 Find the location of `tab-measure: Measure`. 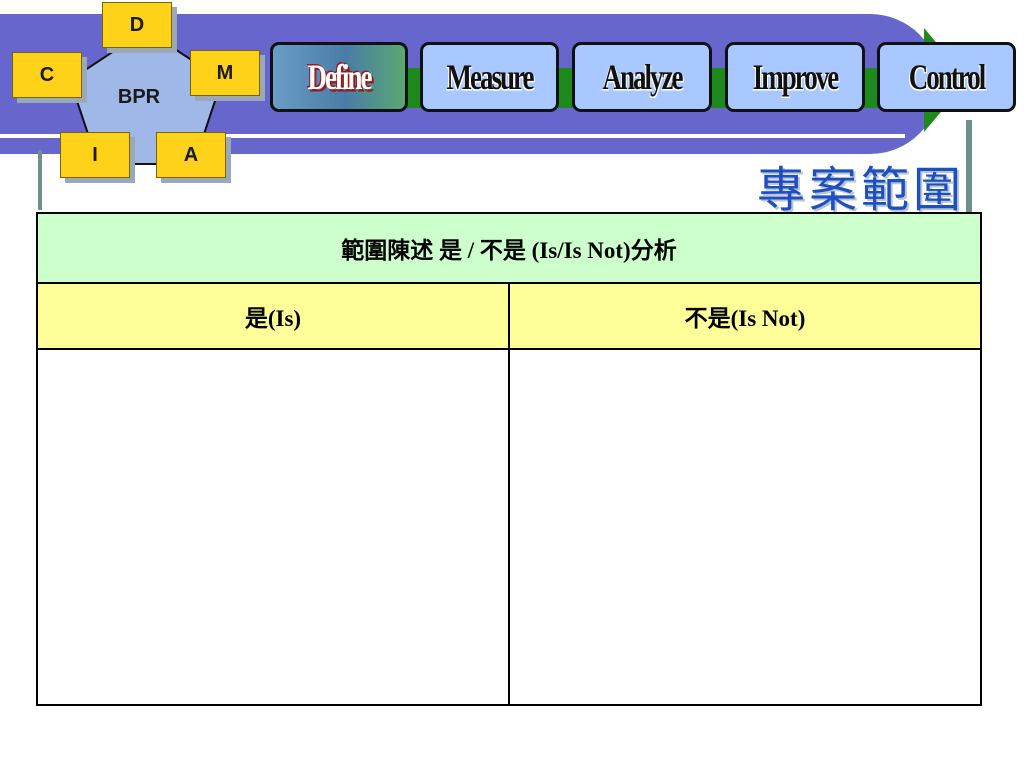

tab-measure: Measure is located at coordinates (489, 77).